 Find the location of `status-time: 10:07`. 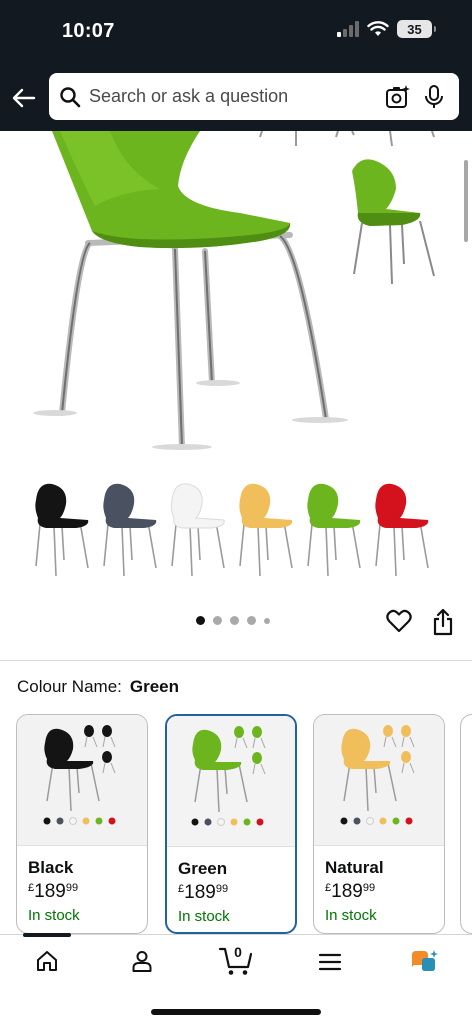

status-time: 10:07 is located at coordinates (88, 31).